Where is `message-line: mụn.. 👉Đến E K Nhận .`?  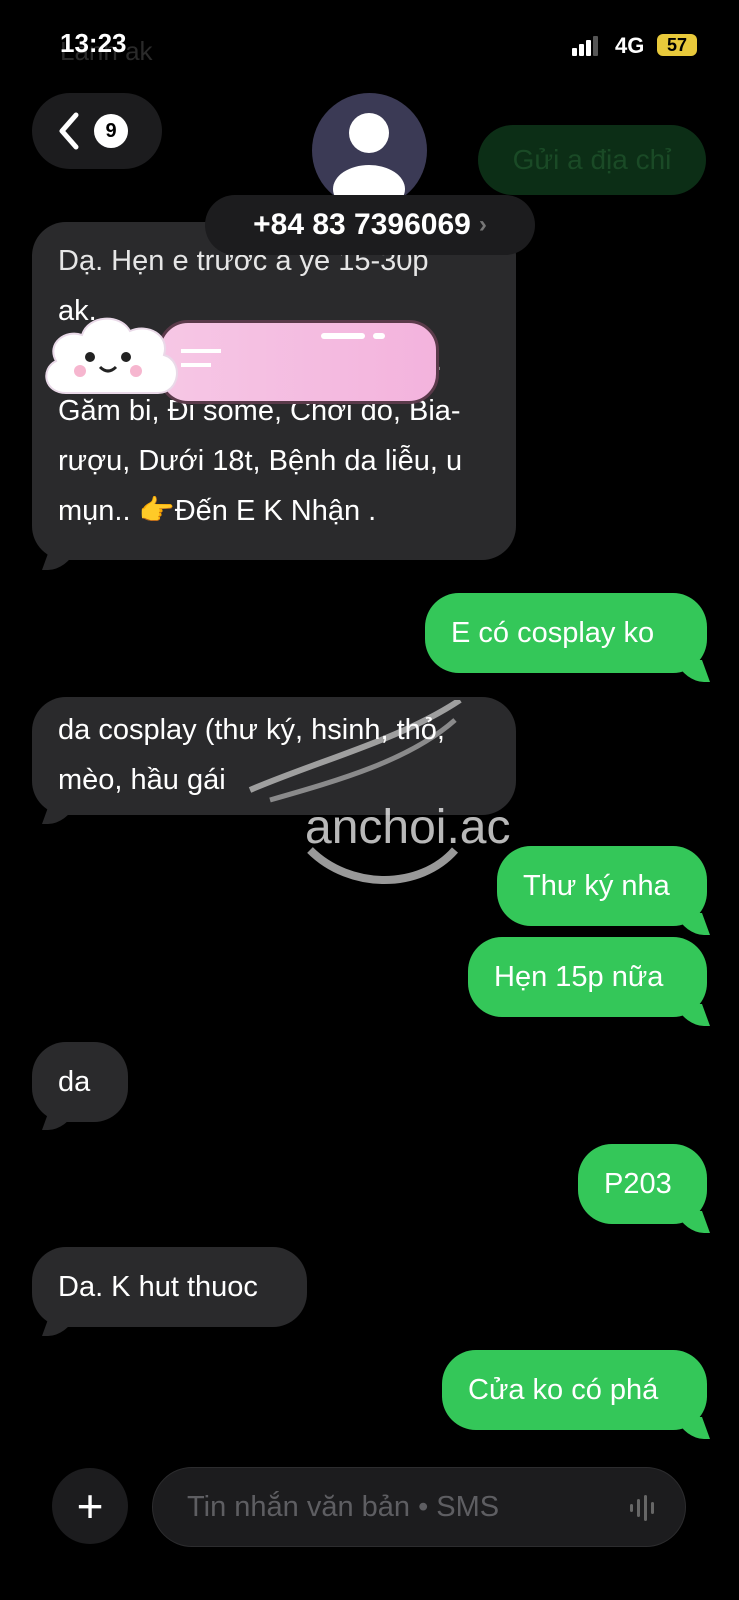
message-line: mụn.. 👉Đến E K Nhận . is located at coordinates (217, 511).